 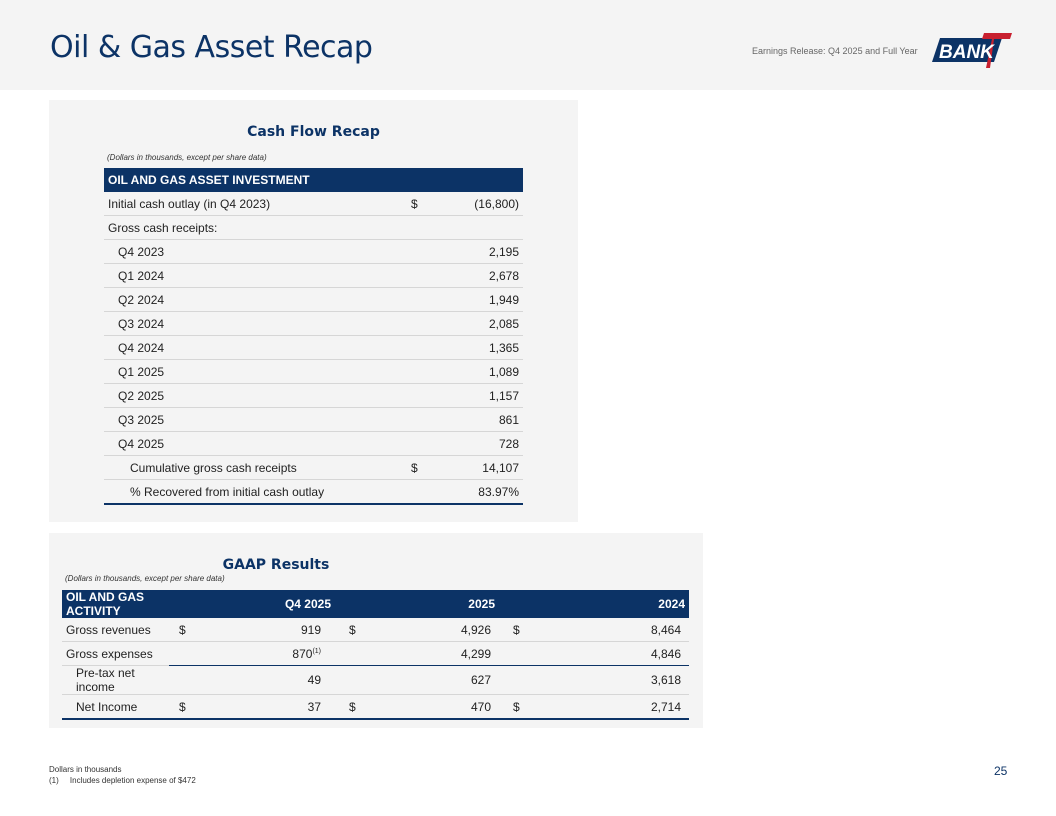 What do you see at coordinates (313, 299) in the screenshot?
I see `table-row: Q2 2024 1,949` at bounding box center [313, 299].